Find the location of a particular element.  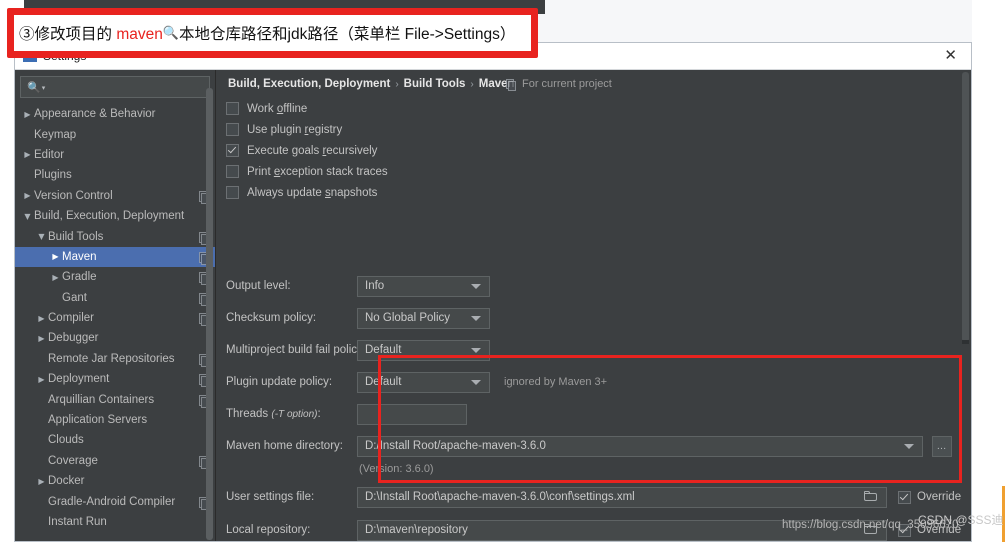

plugin-update-policy-note: ignored by Maven 3+ is located at coordinates (556, 382).